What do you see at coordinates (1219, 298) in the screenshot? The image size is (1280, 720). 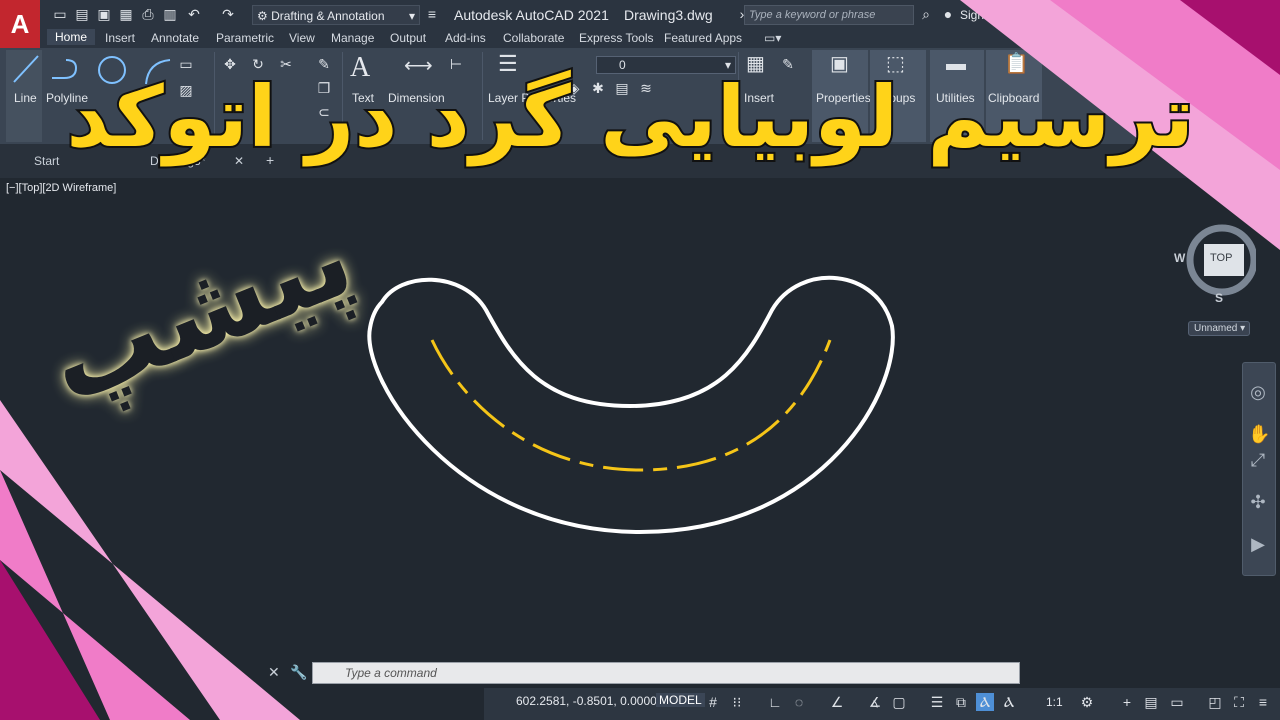 I see `viewcube-south: S` at bounding box center [1219, 298].